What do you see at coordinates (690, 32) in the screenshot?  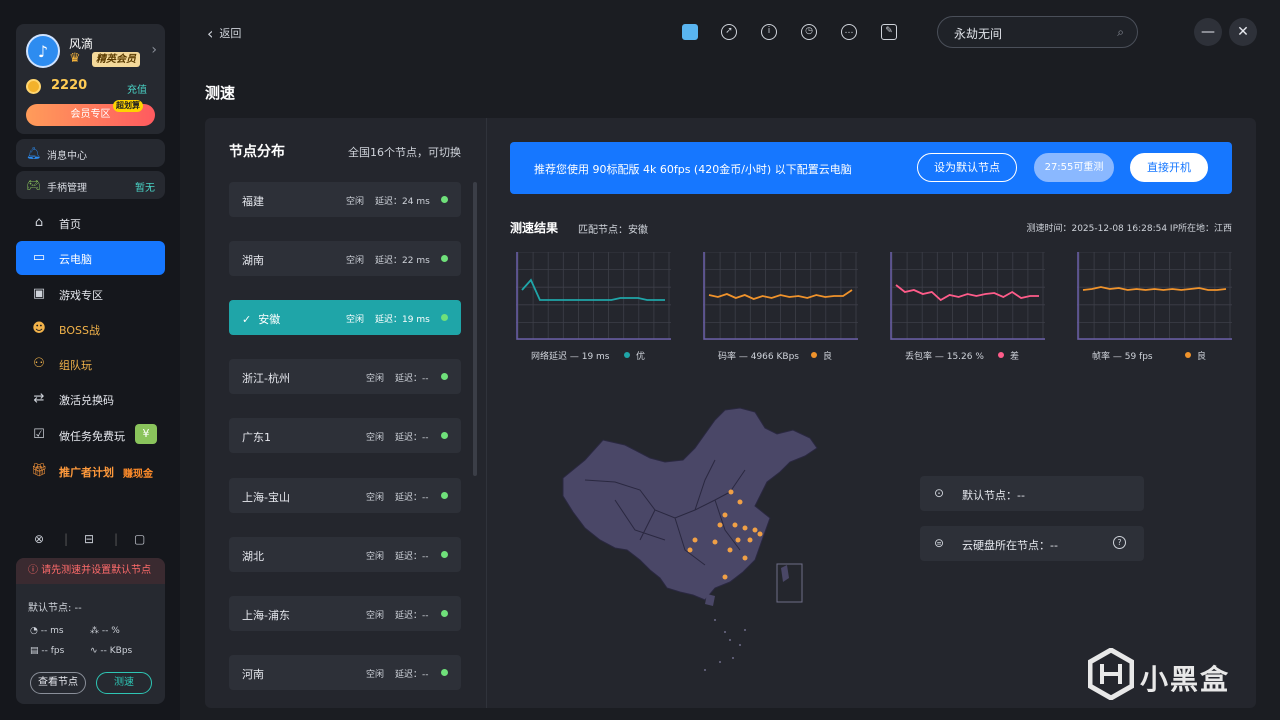 I see `device-icon` at bounding box center [690, 32].